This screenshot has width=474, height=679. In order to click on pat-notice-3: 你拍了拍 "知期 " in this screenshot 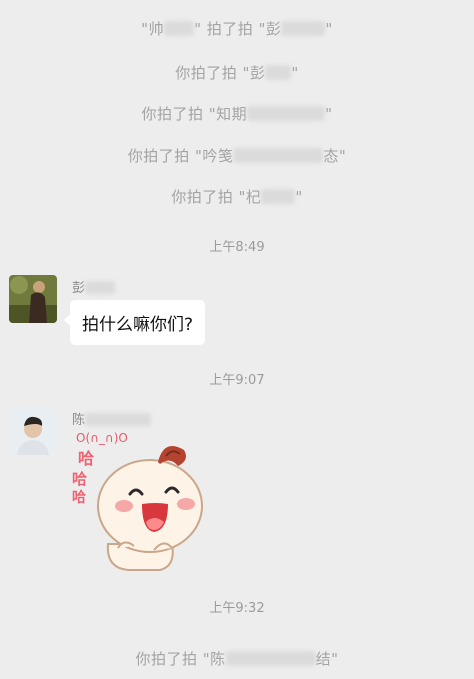, I will do `click(237, 113)`.